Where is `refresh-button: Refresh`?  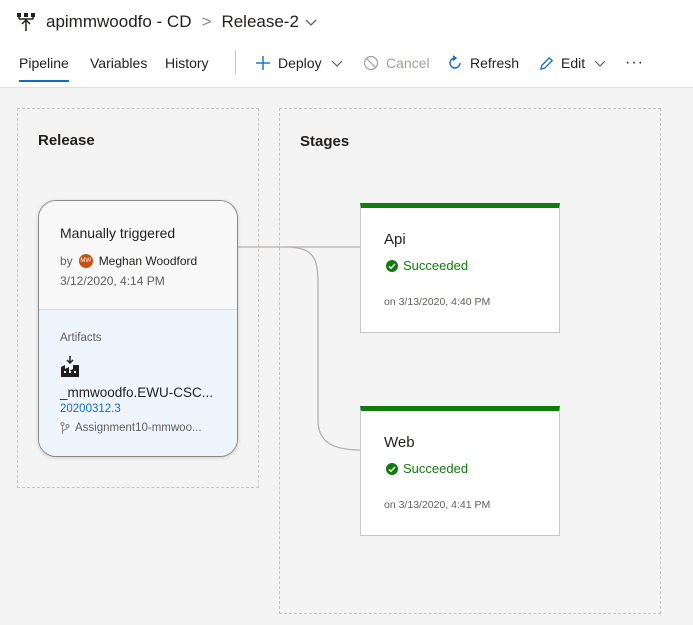 refresh-button: Refresh is located at coordinates (483, 63).